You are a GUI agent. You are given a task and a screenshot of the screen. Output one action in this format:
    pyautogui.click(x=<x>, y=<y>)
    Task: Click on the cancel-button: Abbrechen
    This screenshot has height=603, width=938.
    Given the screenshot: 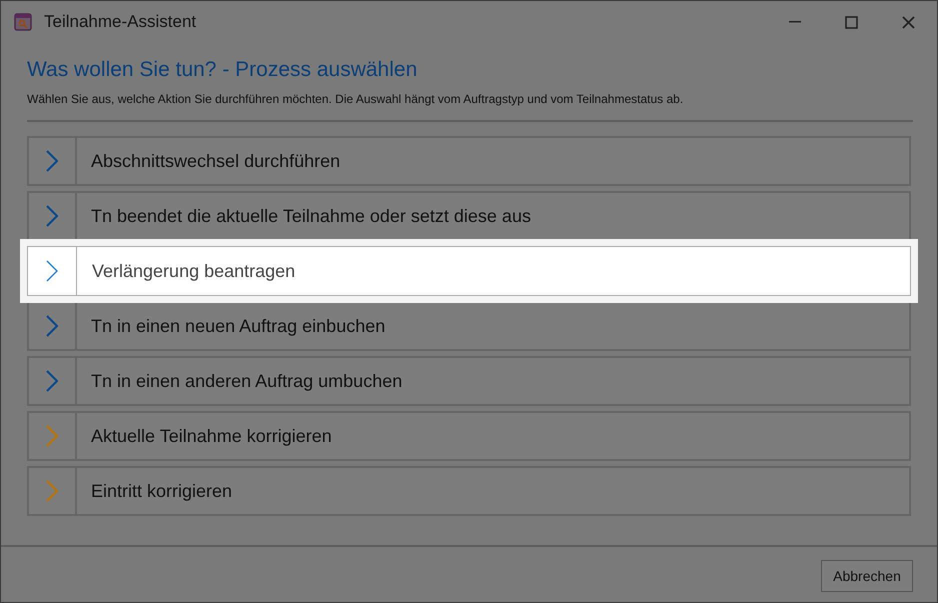 What is the action you would take?
    pyautogui.click(x=867, y=576)
    